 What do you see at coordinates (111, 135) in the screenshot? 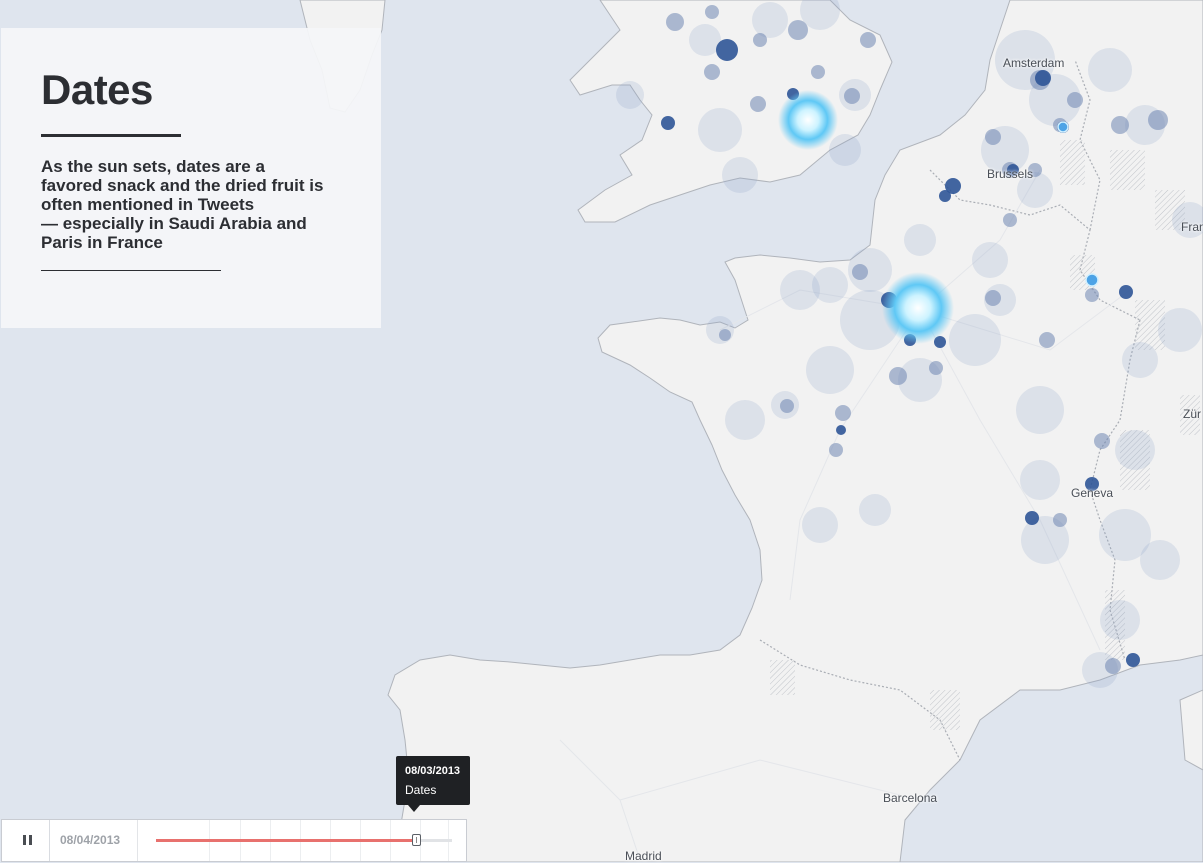
I see `title-divider` at bounding box center [111, 135].